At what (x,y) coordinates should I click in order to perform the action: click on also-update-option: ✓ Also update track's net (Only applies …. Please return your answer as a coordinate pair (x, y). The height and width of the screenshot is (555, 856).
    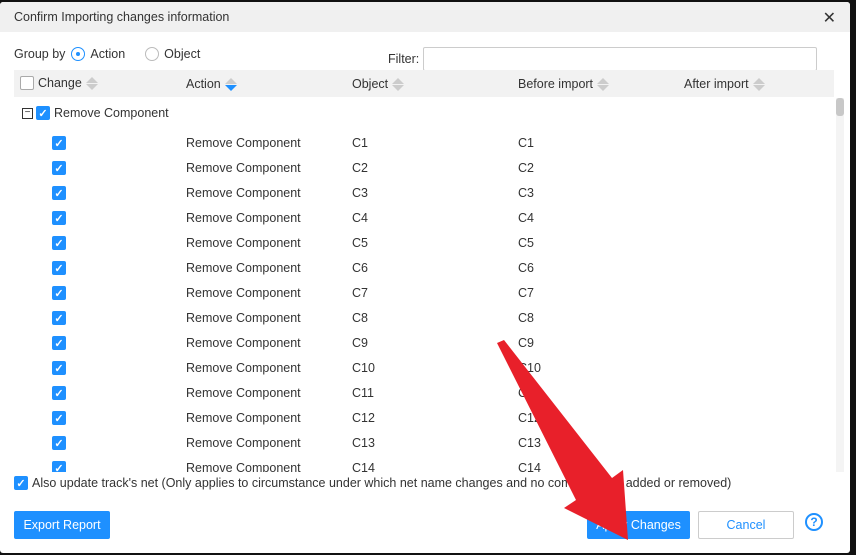
    Looking at the image, I should click on (372, 483).